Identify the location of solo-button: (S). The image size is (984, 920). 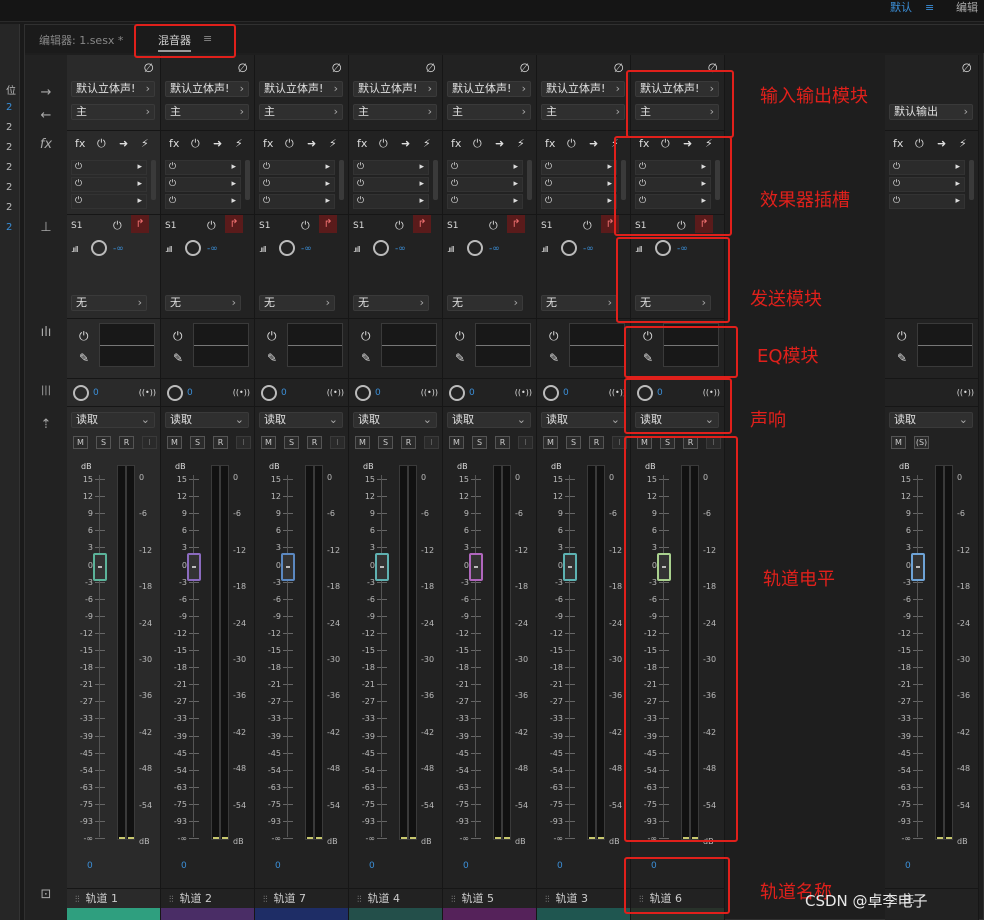
(921, 442).